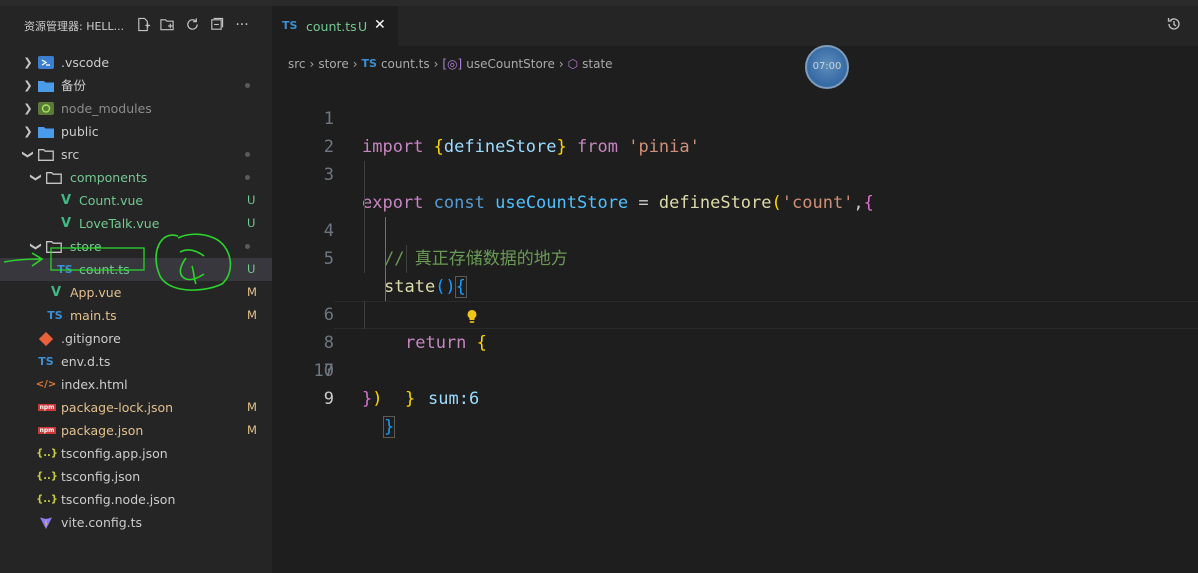  What do you see at coordinates (104, 269) in the screenshot?
I see `tree-item-label: count.ts` at bounding box center [104, 269].